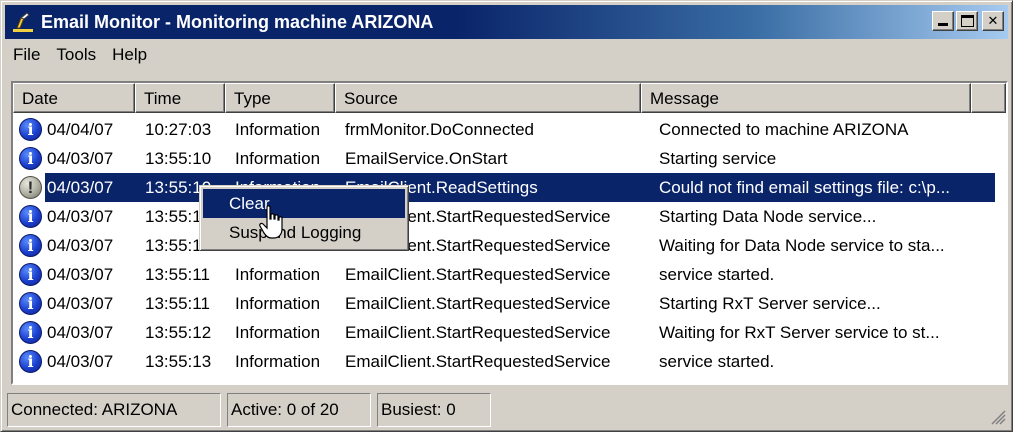  What do you see at coordinates (74, 98) in the screenshot?
I see `column-header-date: Date` at bounding box center [74, 98].